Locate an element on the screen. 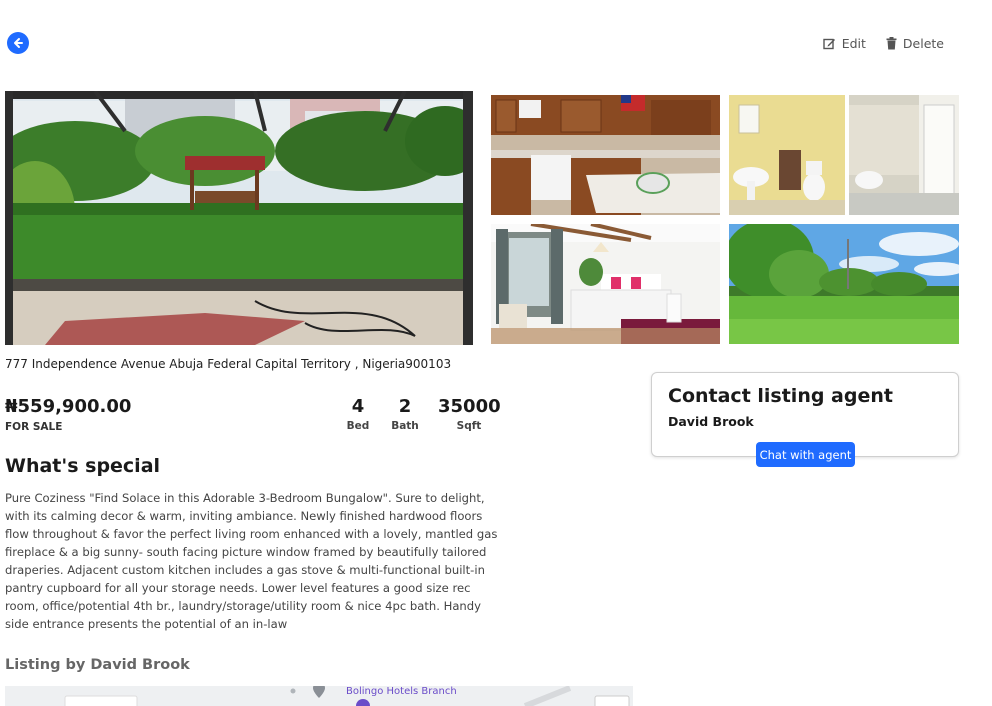 The width and height of the screenshot is (992, 706). beds-stat: 4 Bed is located at coordinates (358, 414).